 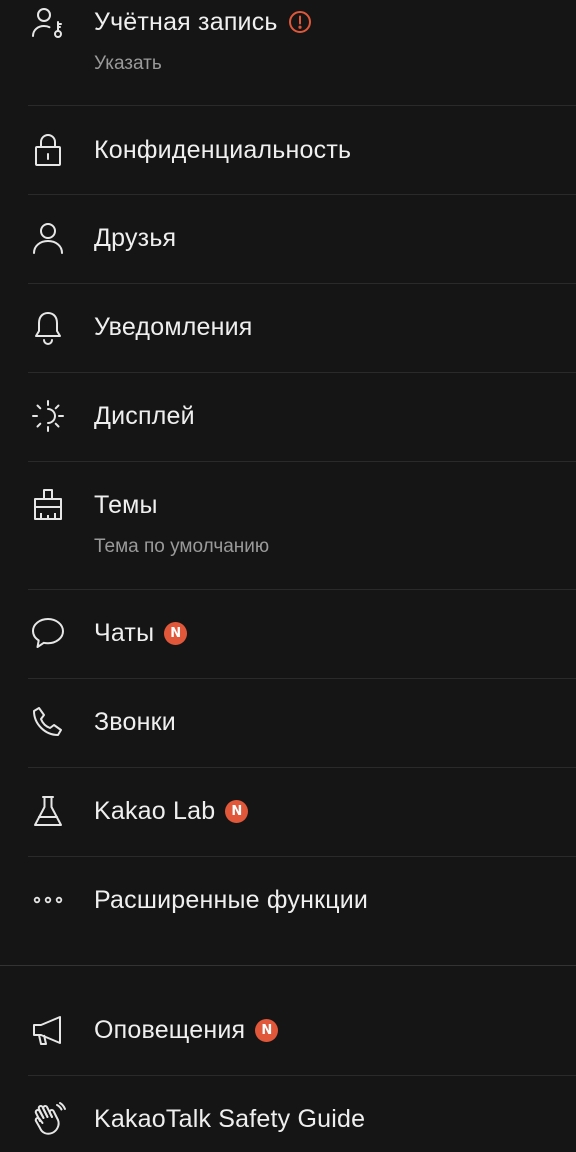 I want to click on settings-item-display: Дисплей, so click(x=288, y=417).